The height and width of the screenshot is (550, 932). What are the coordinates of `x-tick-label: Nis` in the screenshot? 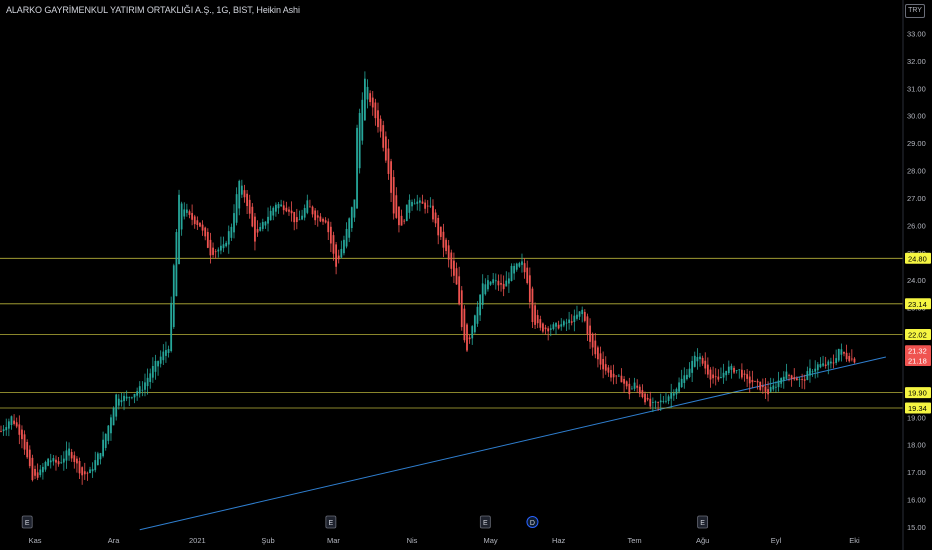 It's located at (412, 540).